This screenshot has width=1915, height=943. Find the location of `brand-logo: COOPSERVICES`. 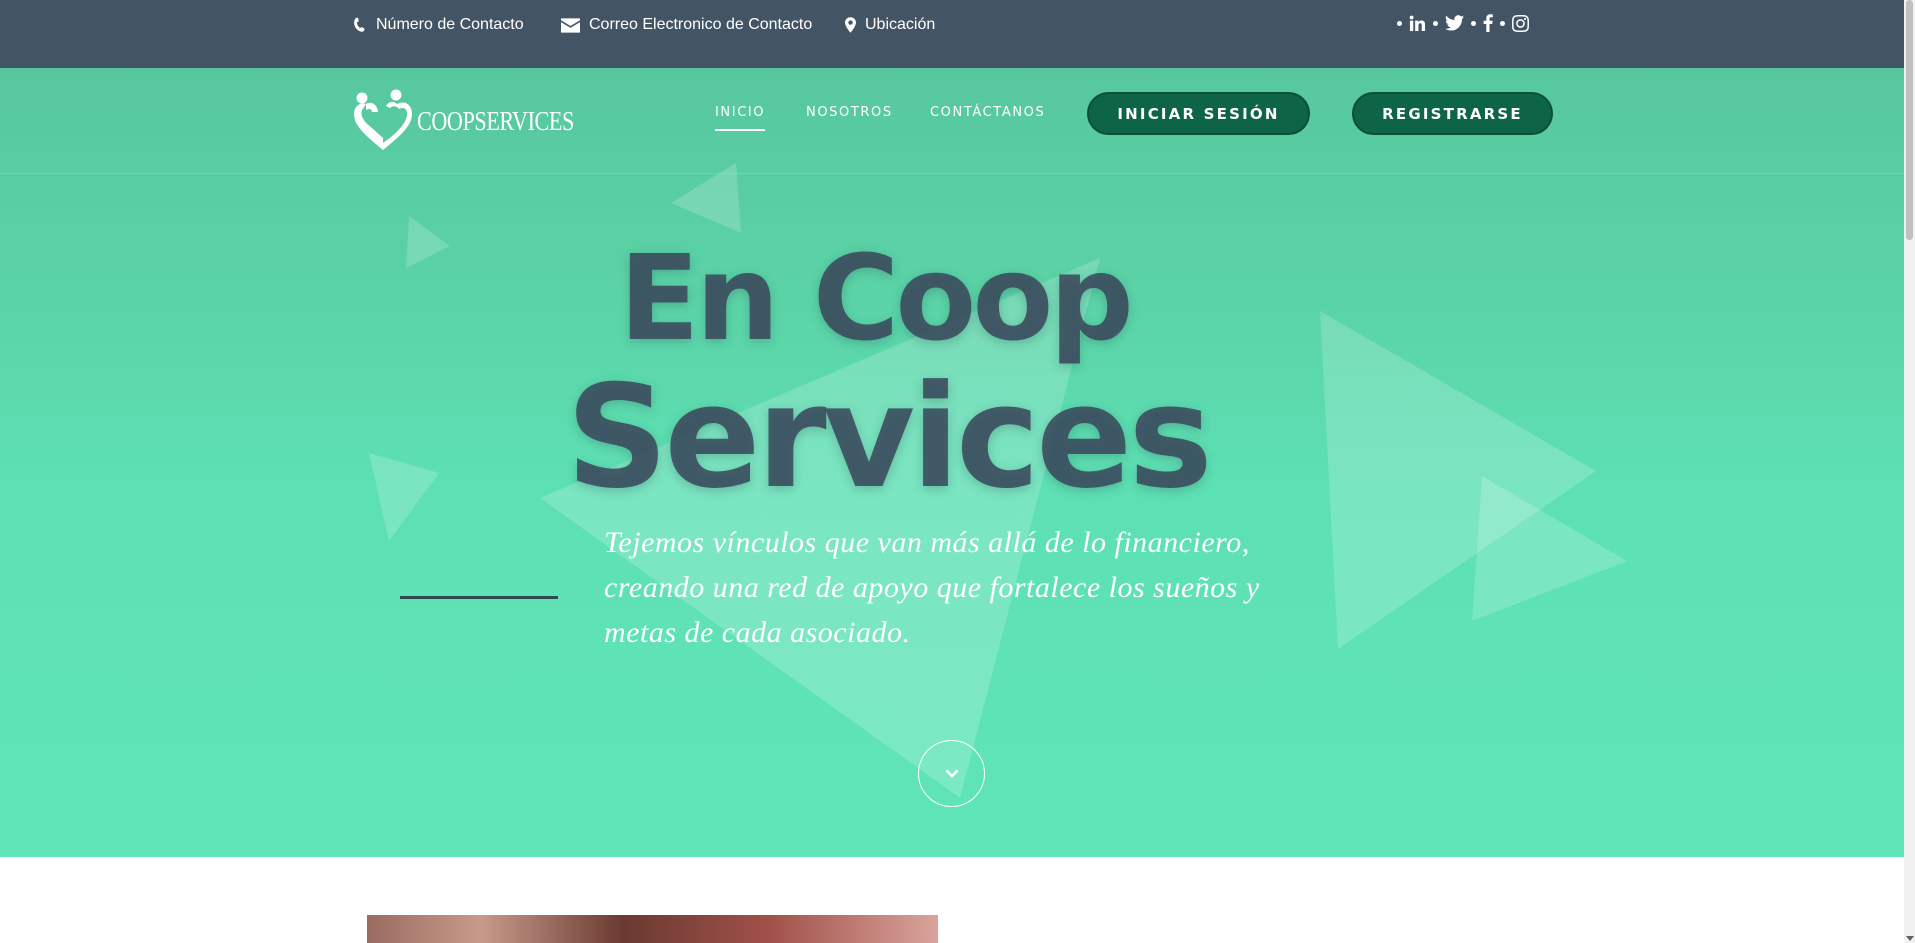

brand-logo: COOPSERVICES is located at coordinates (480, 121).